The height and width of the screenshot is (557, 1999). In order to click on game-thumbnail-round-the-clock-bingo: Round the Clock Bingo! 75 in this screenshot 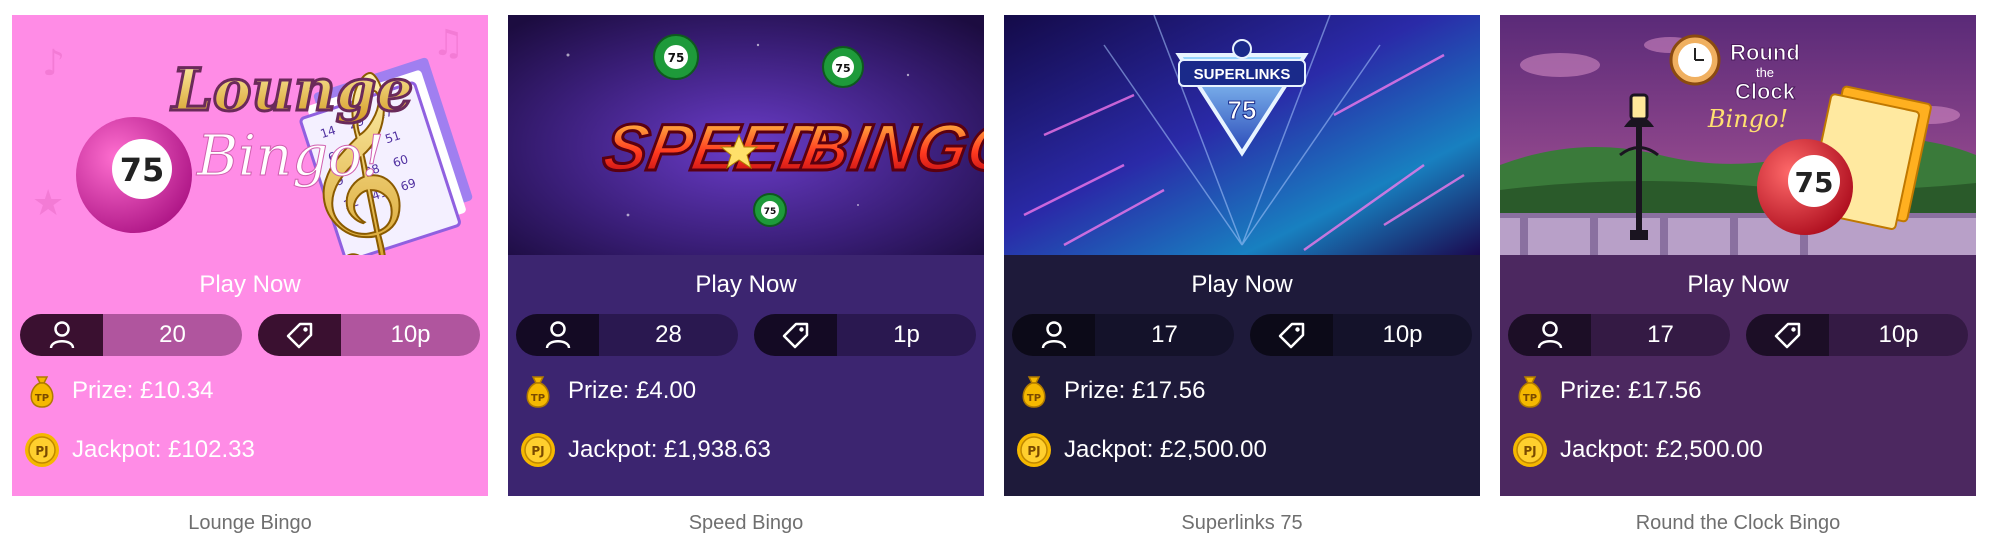, I will do `click(1738, 135)`.